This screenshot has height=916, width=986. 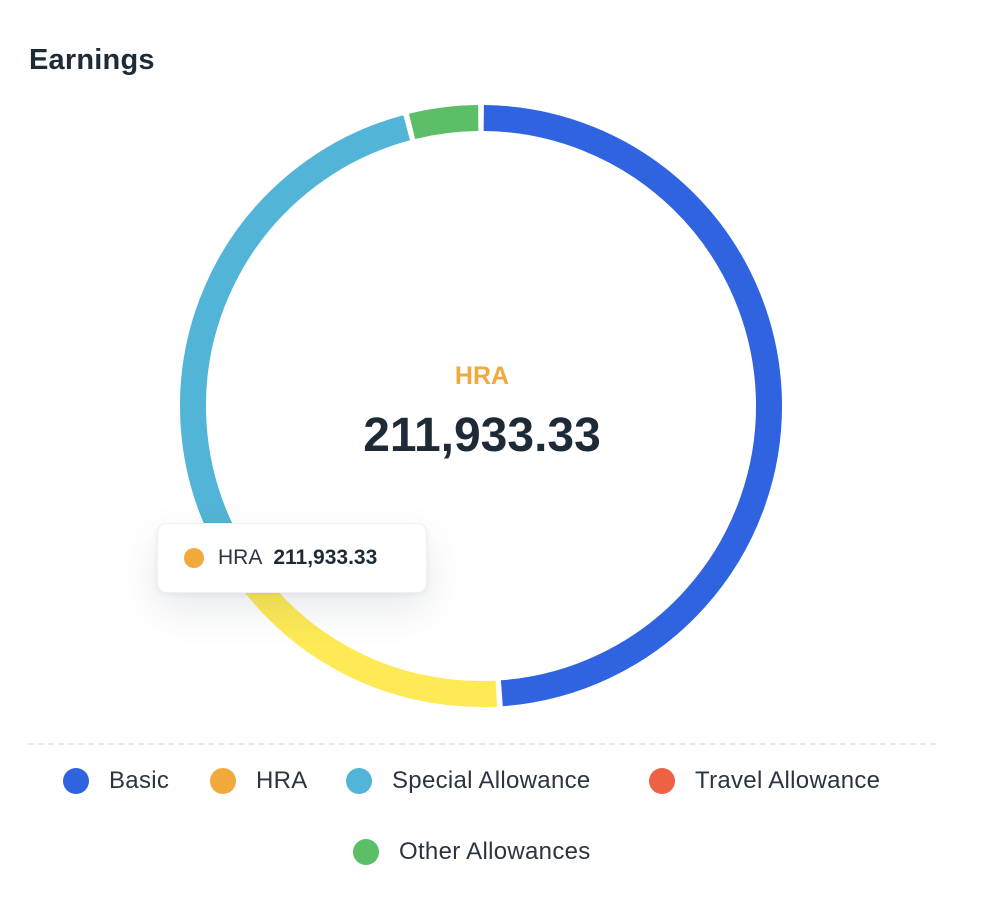 I want to click on legend-item-travel-allowance: Travel Allowance, so click(x=764, y=781).